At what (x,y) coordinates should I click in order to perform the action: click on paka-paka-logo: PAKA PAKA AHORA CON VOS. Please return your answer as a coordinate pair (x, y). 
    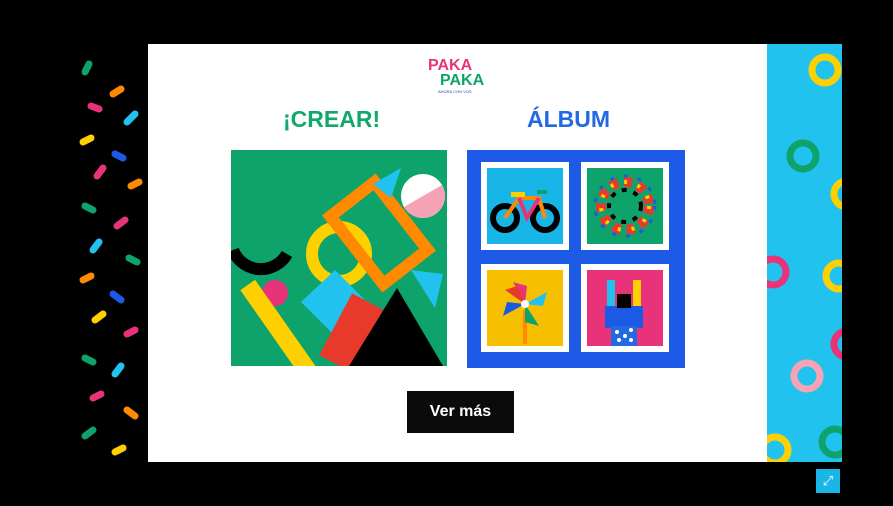
    Looking at the image, I should click on (459, 80).